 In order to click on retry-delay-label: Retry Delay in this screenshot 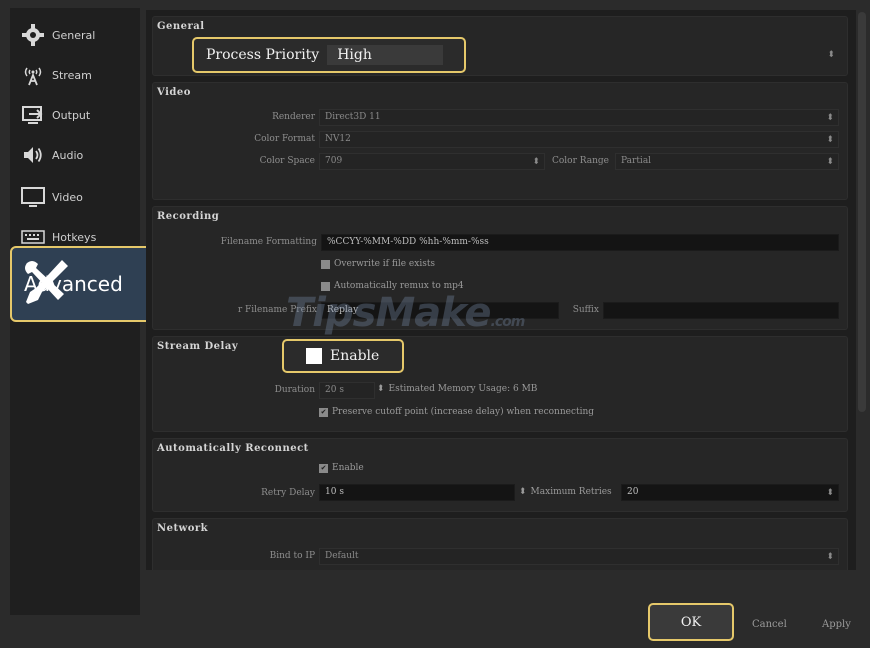, I will do `click(288, 493)`.